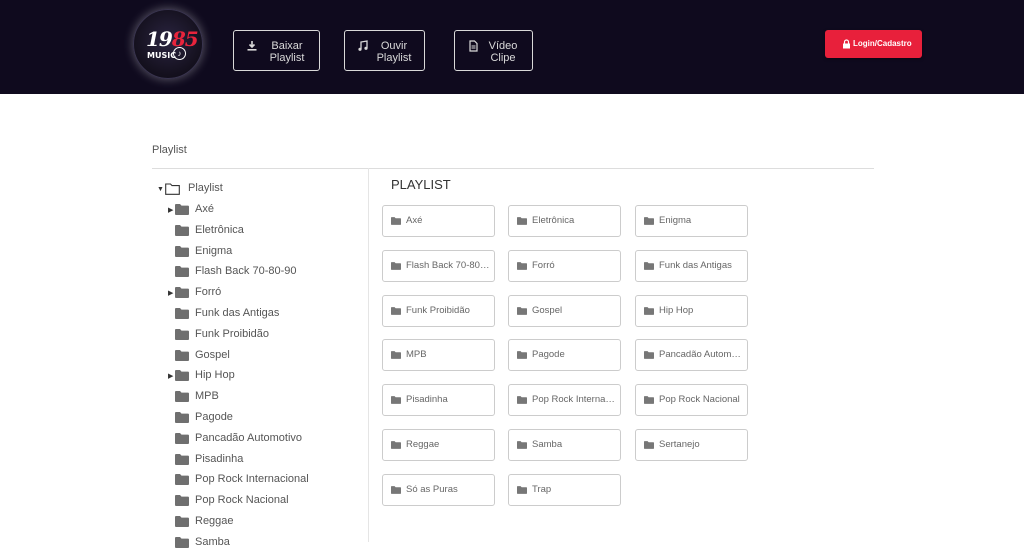 This screenshot has height=550, width=1024. I want to click on ouvir-playlist-button: Ouvir Playlist, so click(384, 50).